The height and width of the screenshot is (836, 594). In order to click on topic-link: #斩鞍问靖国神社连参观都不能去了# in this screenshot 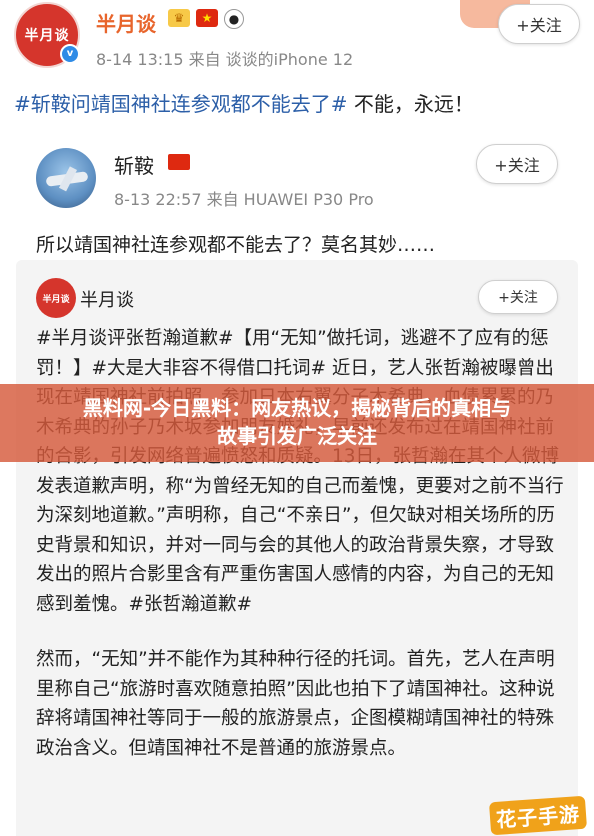, I will do `click(181, 104)`.